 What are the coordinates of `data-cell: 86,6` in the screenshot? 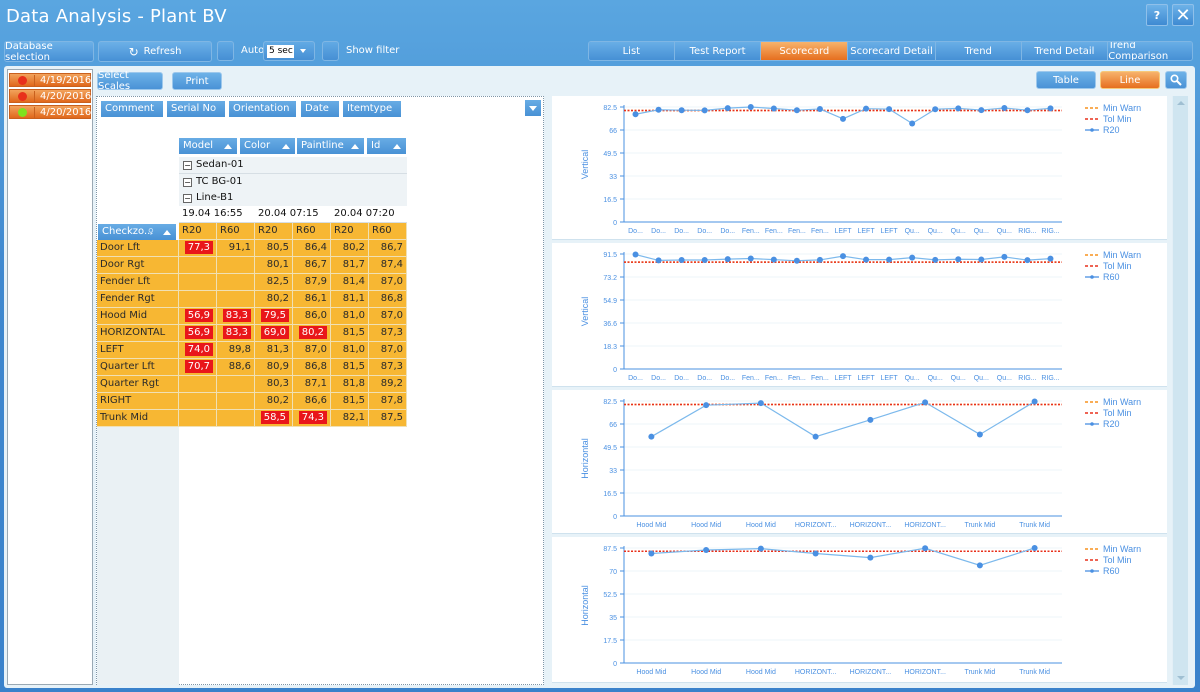 It's located at (312, 401).